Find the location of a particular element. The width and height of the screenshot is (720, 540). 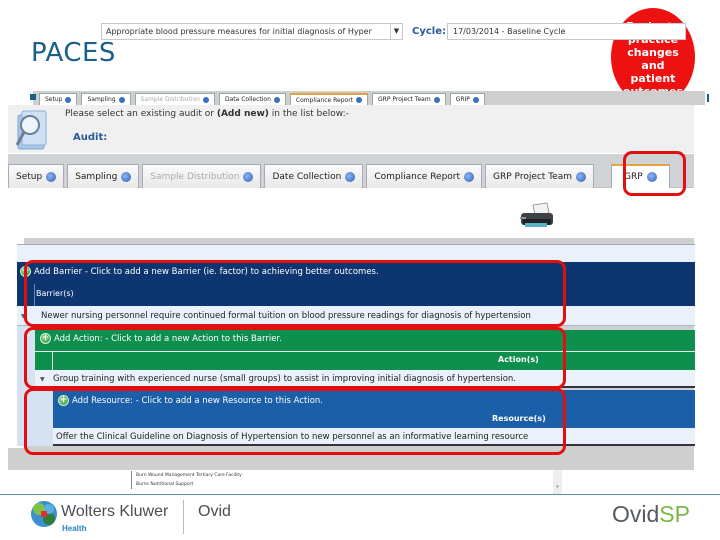

brand-name: Wolters Kluwer is located at coordinates (115, 511).